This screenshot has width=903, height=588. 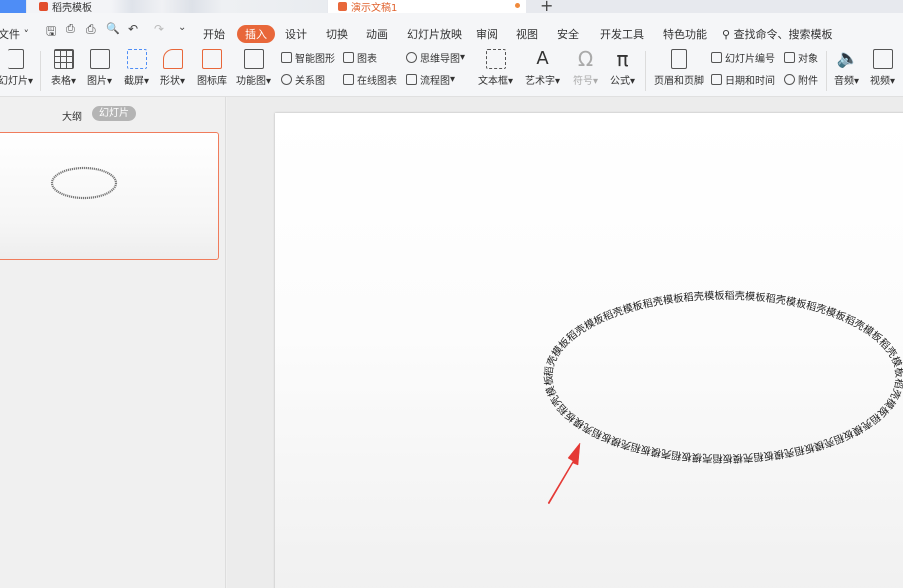 I want to click on command-search-label: 查找命令、搜索模板, so click(x=783, y=34).